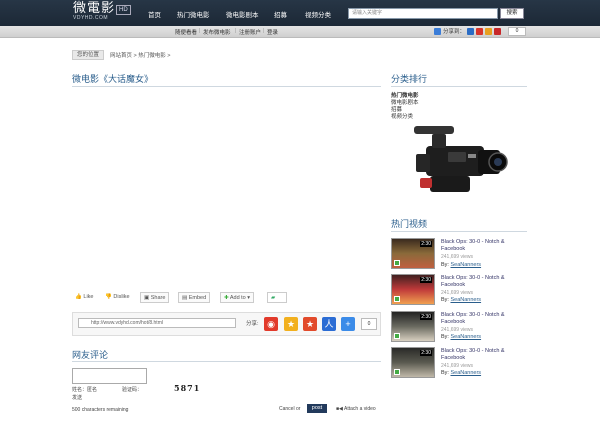  I want to click on thumbs-up-icon: 👍, so click(78, 297).